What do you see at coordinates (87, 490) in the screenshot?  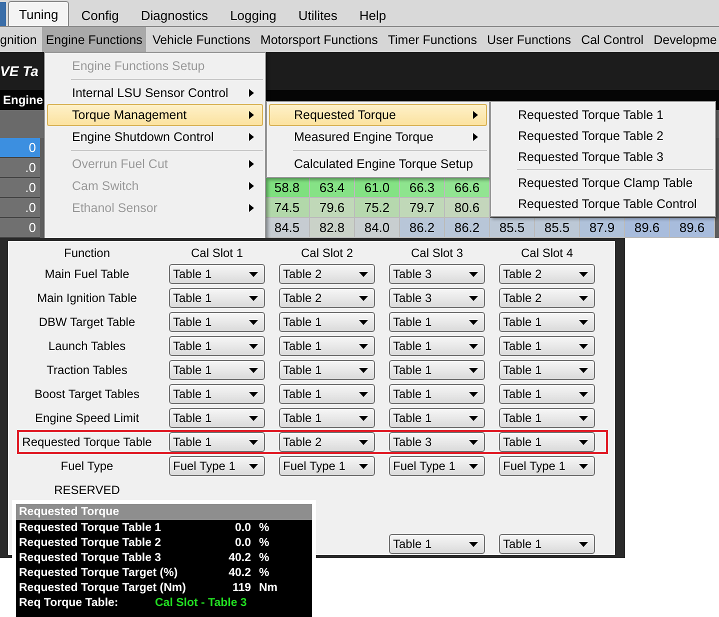 I see `function-label: RESERVED` at bounding box center [87, 490].